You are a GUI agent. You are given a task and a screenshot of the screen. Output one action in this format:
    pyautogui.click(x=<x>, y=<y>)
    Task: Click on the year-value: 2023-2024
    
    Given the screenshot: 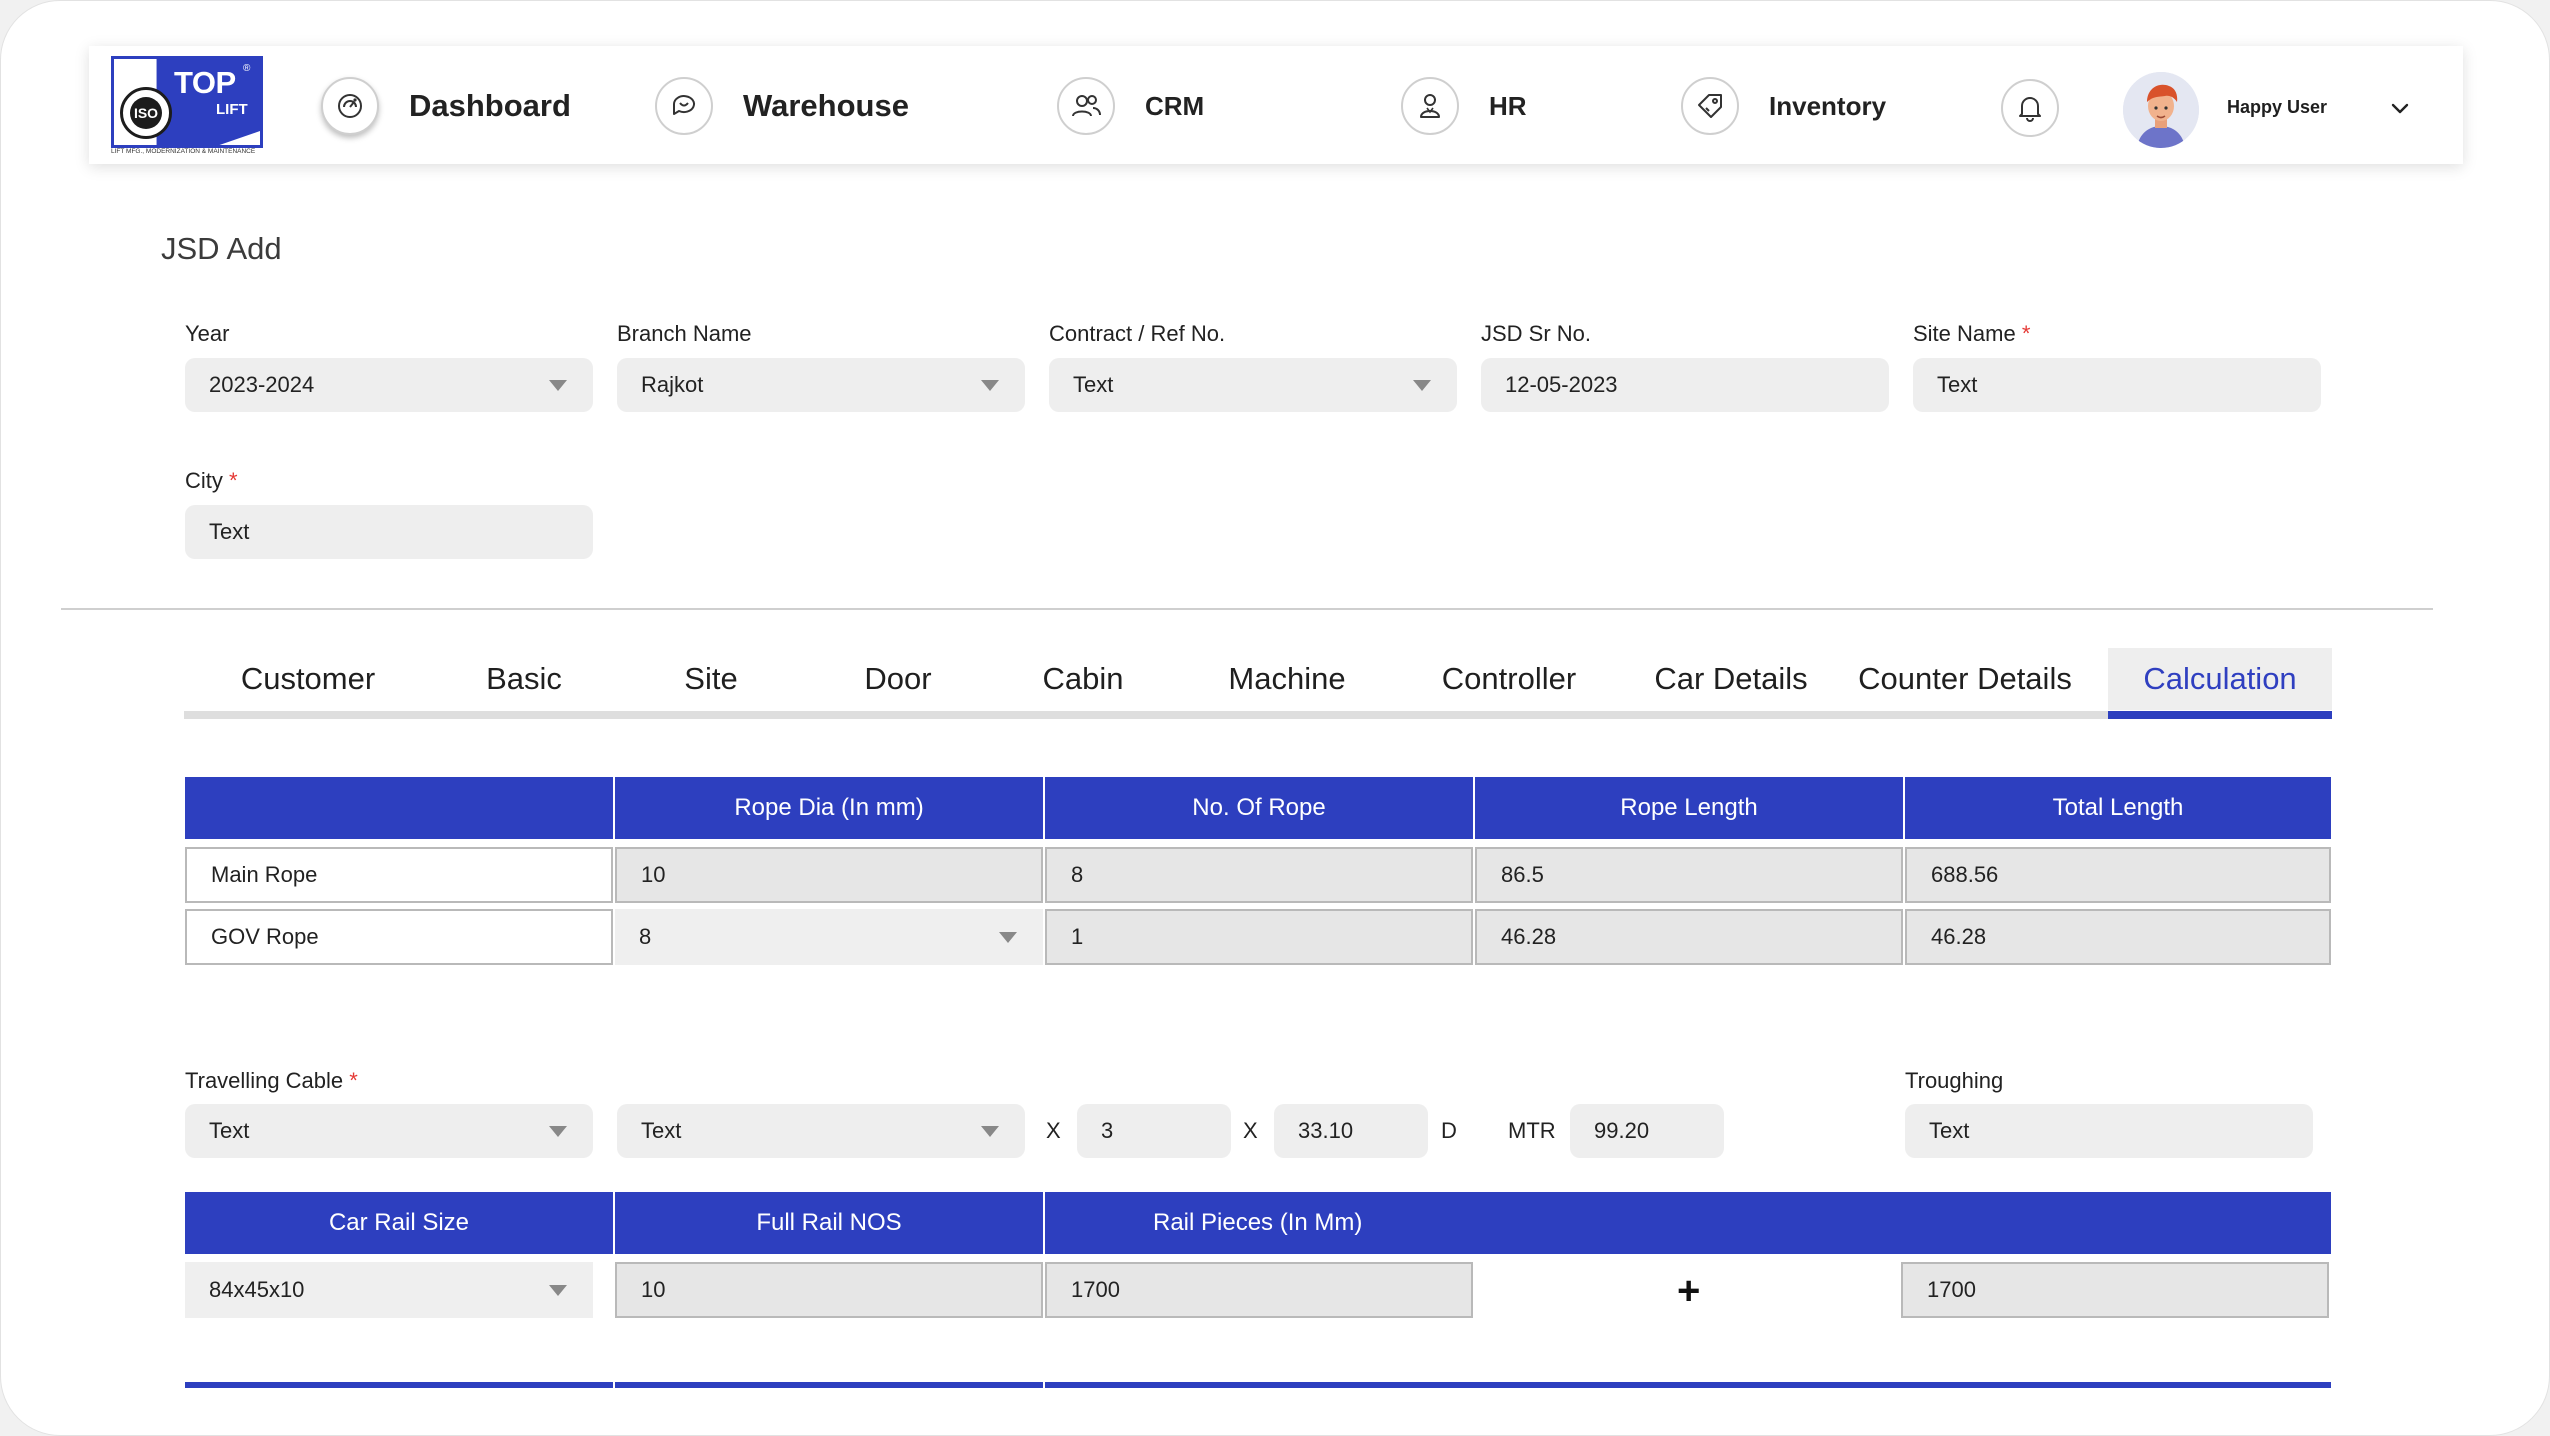 What is the action you would take?
    pyautogui.click(x=262, y=384)
    